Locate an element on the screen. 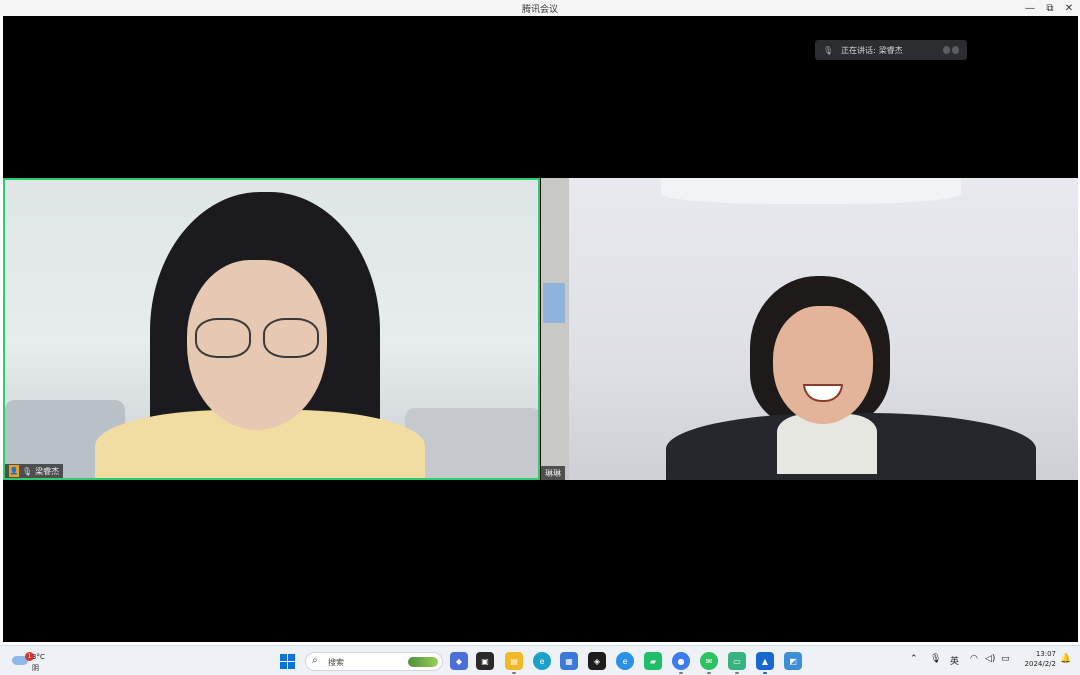 This screenshot has width=1080, height=675. participant-name-tag: 琳琳 is located at coordinates (553, 473).